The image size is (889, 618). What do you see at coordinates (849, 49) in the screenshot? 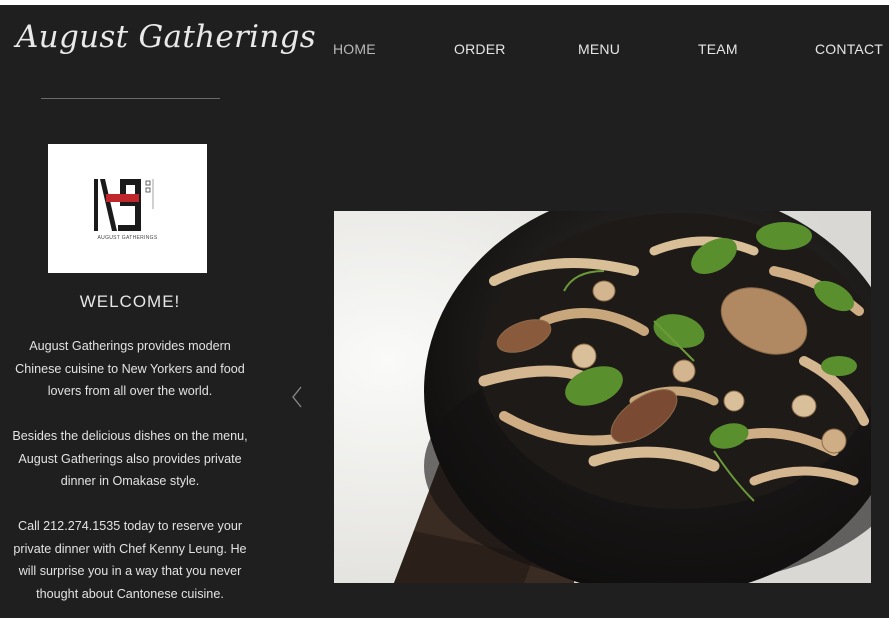
I see `nav-contact: CONTACT` at bounding box center [849, 49].